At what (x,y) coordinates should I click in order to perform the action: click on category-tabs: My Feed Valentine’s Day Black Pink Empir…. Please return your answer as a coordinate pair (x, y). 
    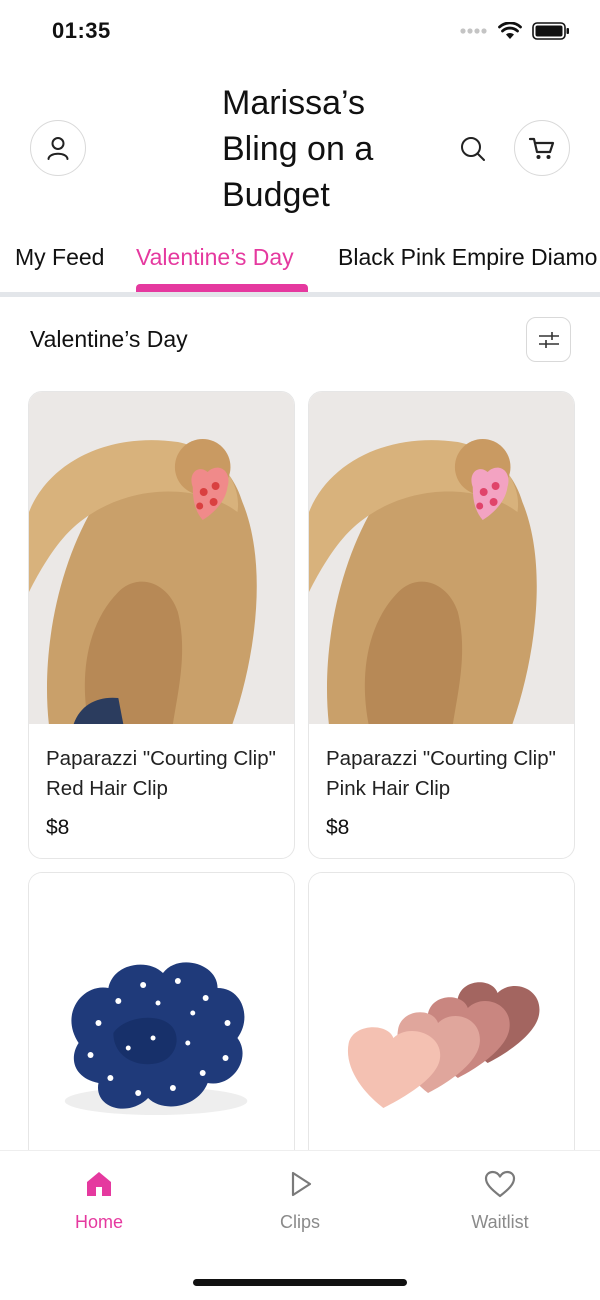
    Looking at the image, I should click on (300, 266).